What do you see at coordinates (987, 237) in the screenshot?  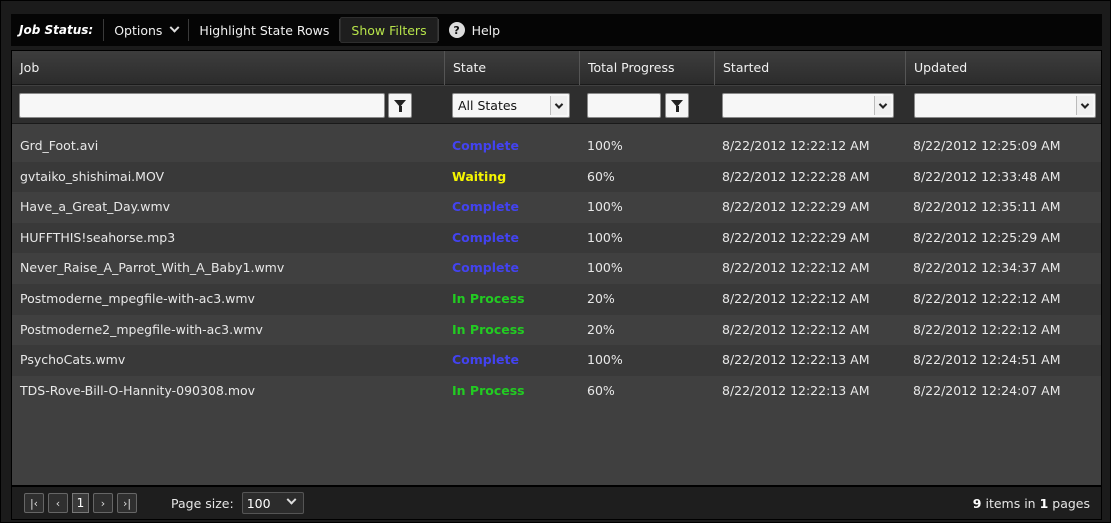 I see `updated-cell: 8/22/2012 12:25:29 AM` at bounding box center [987, 237].